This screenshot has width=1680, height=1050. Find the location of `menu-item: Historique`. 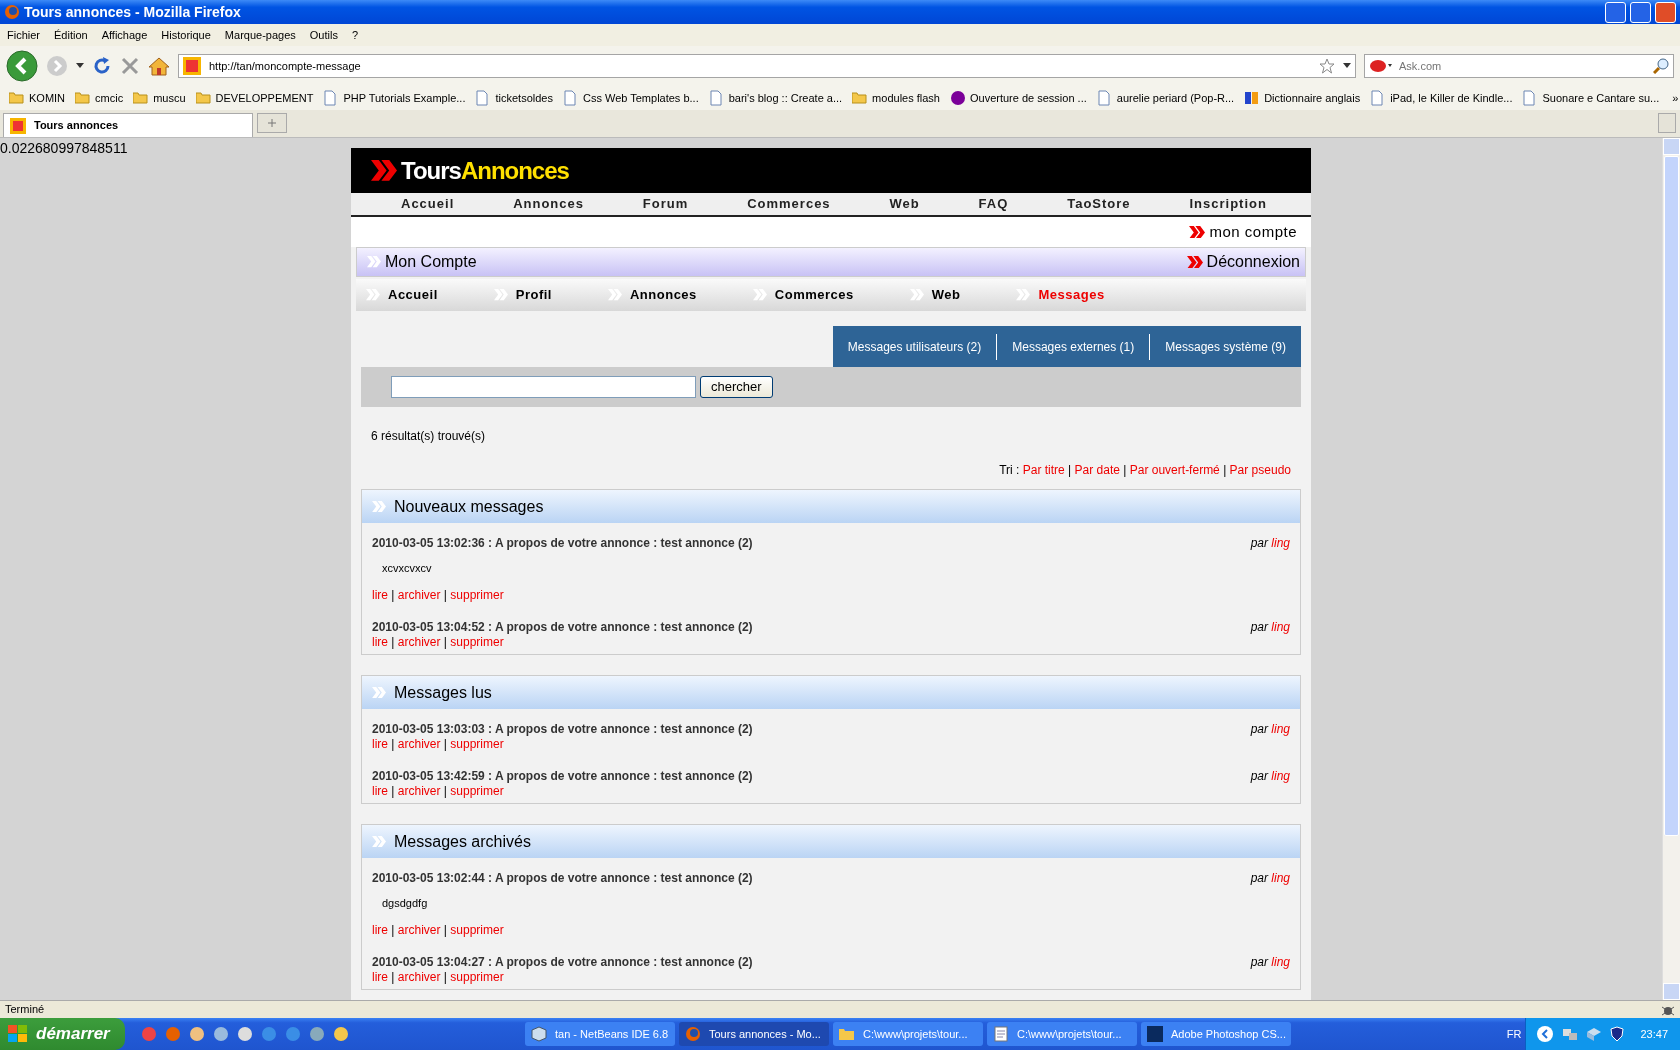

menu-item: Historique is located at coordinates (186, 35).